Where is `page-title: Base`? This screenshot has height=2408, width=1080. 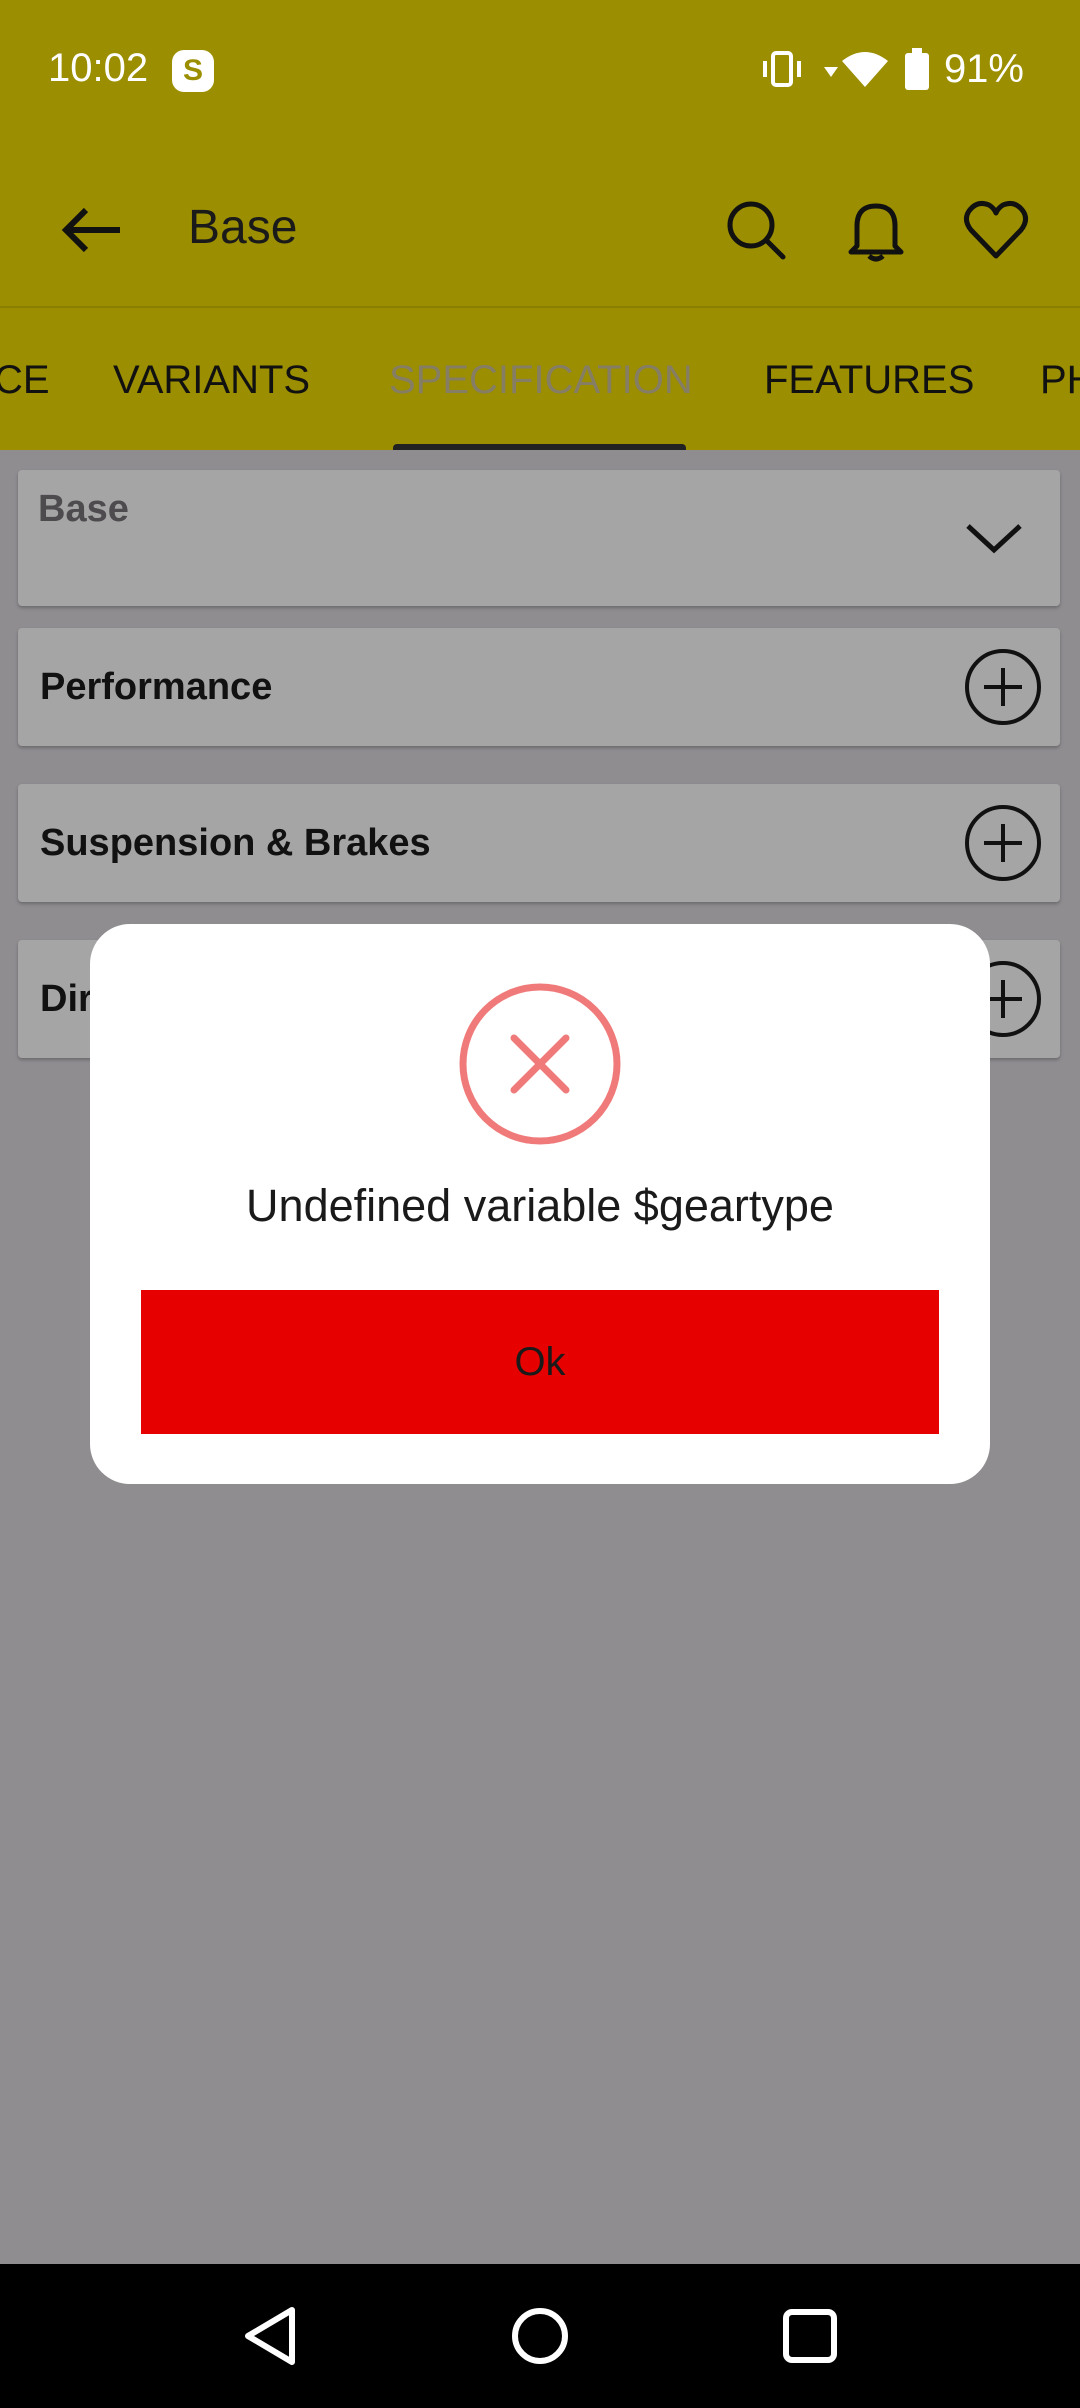
page-title: Base is located at coordinates (243, 227).